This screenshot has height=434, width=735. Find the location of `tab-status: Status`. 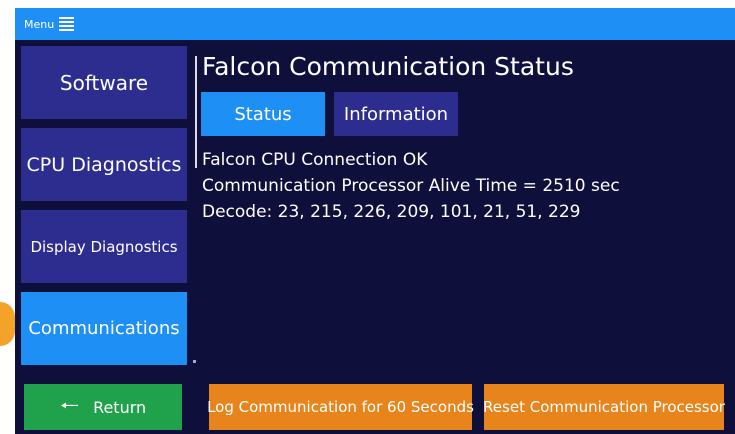

tab-status: Status is located at coordinates (263, 114).